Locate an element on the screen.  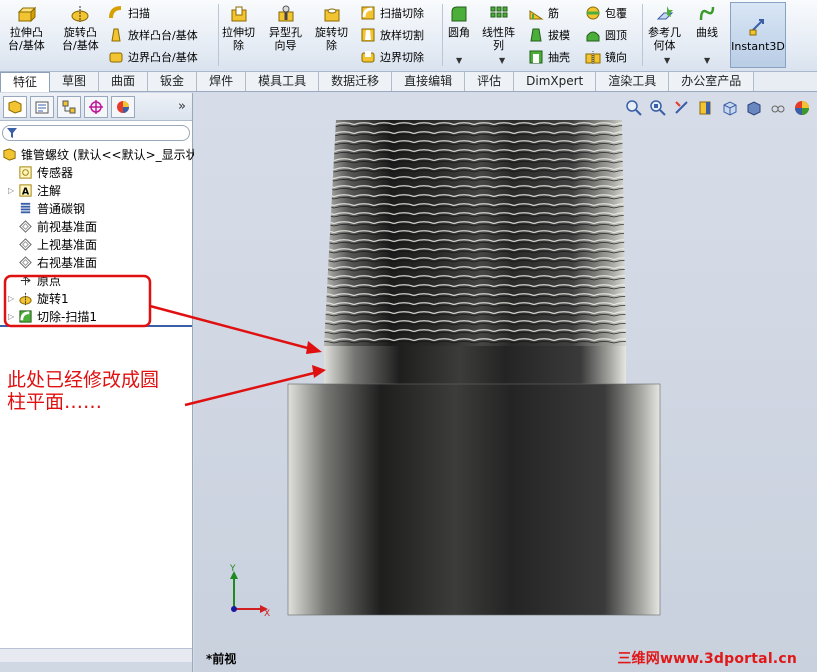
shell-button: 抽壳 is located at coordinates (549, 57).